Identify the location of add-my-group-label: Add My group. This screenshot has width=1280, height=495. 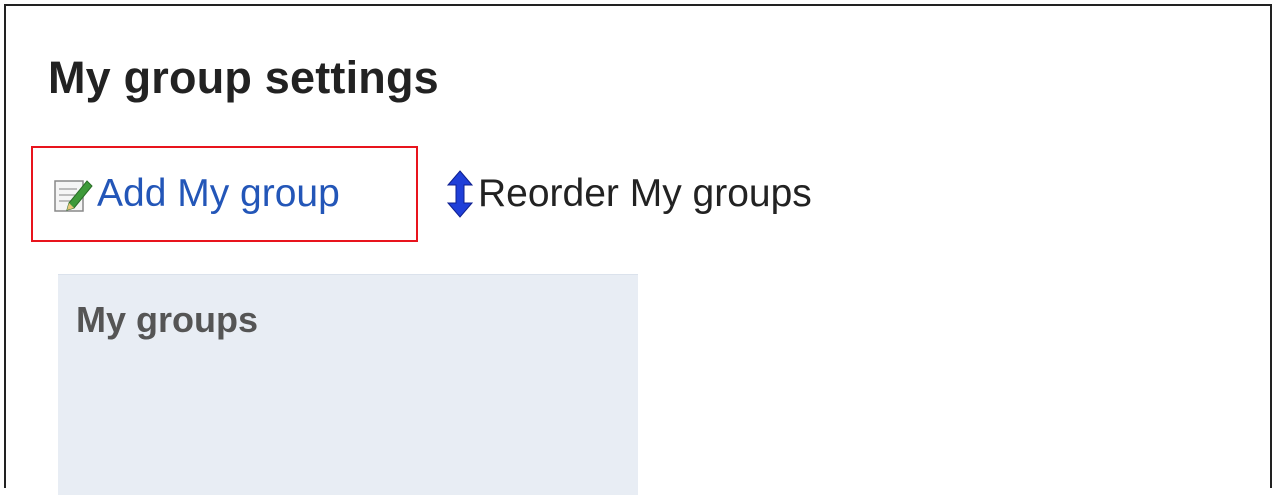
(218, 193).